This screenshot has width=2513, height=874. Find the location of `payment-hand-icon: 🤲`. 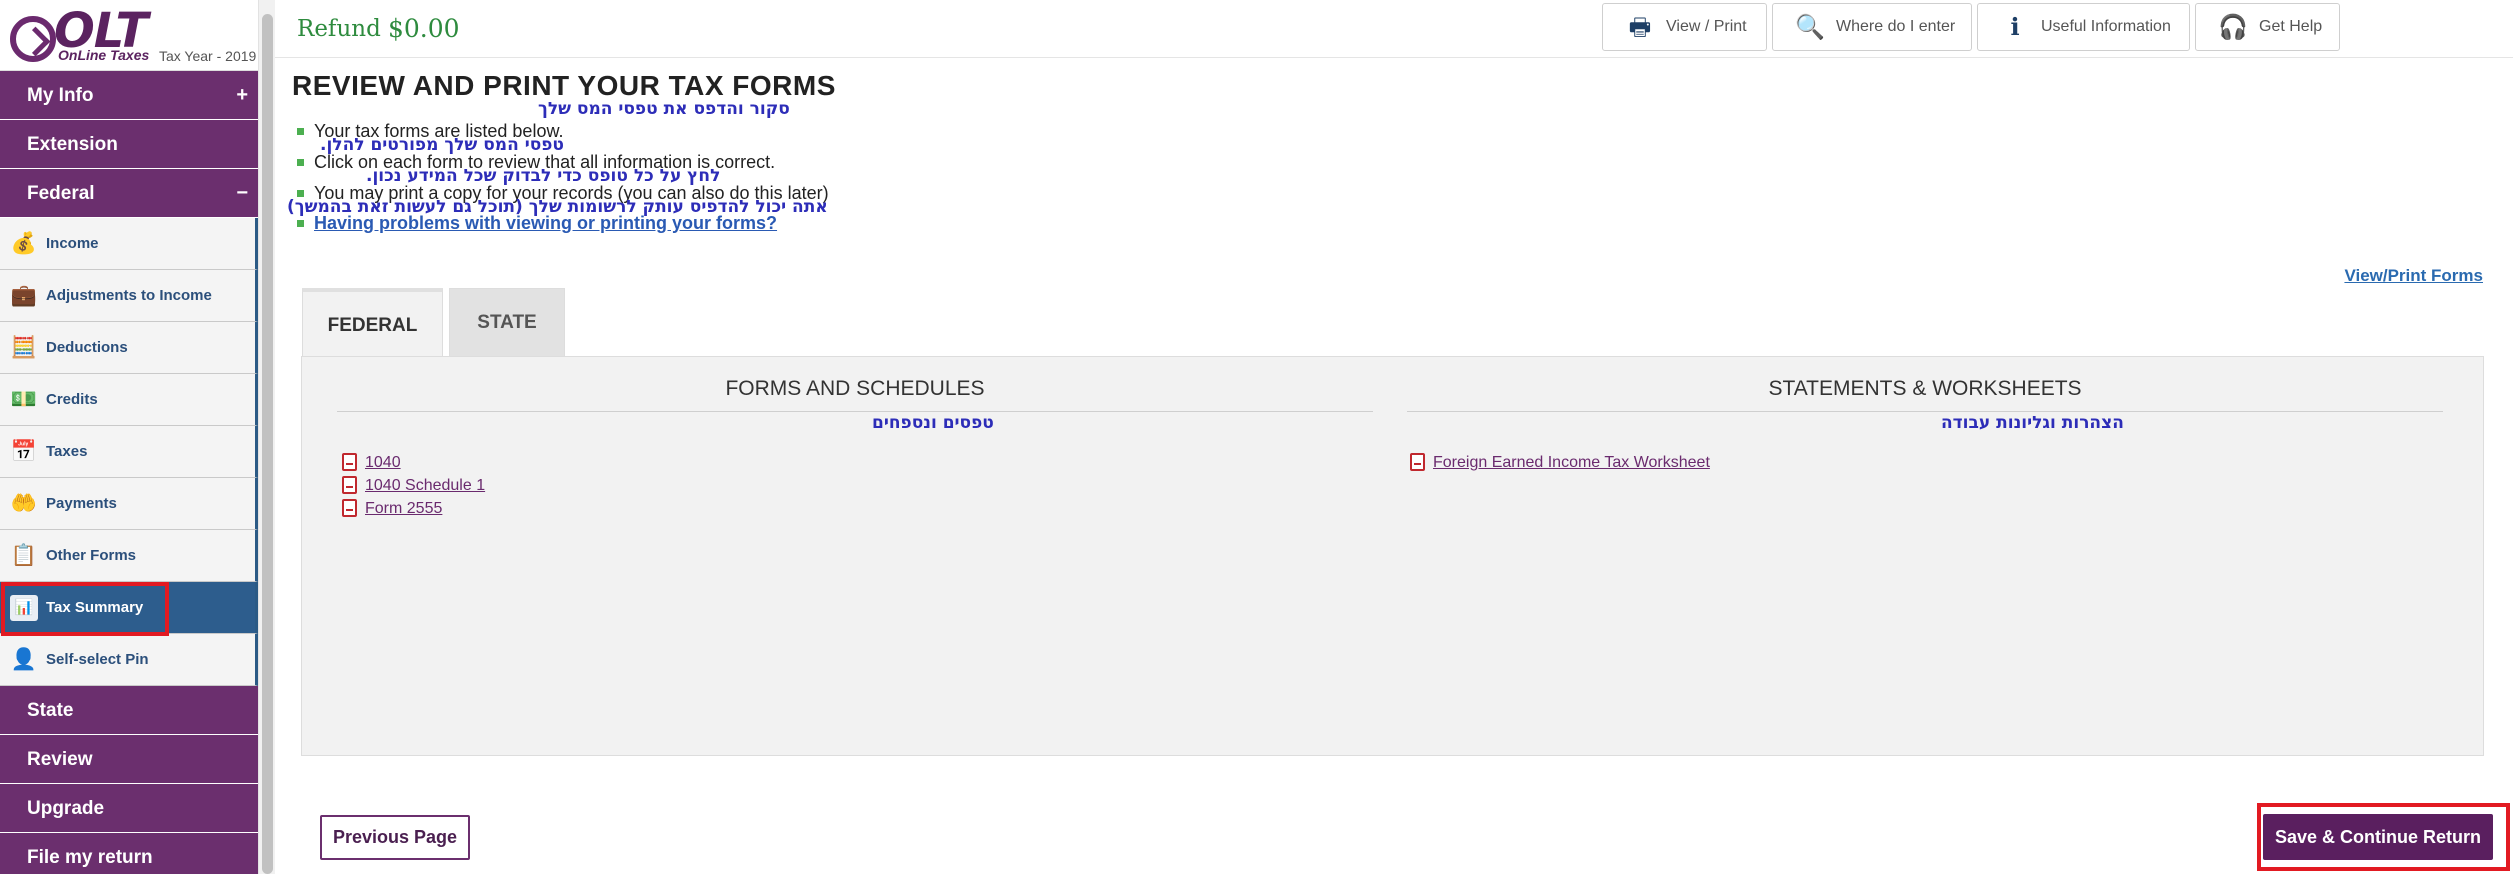

payment-hand-icon: 🤲 is located at coordinates (24, 503).